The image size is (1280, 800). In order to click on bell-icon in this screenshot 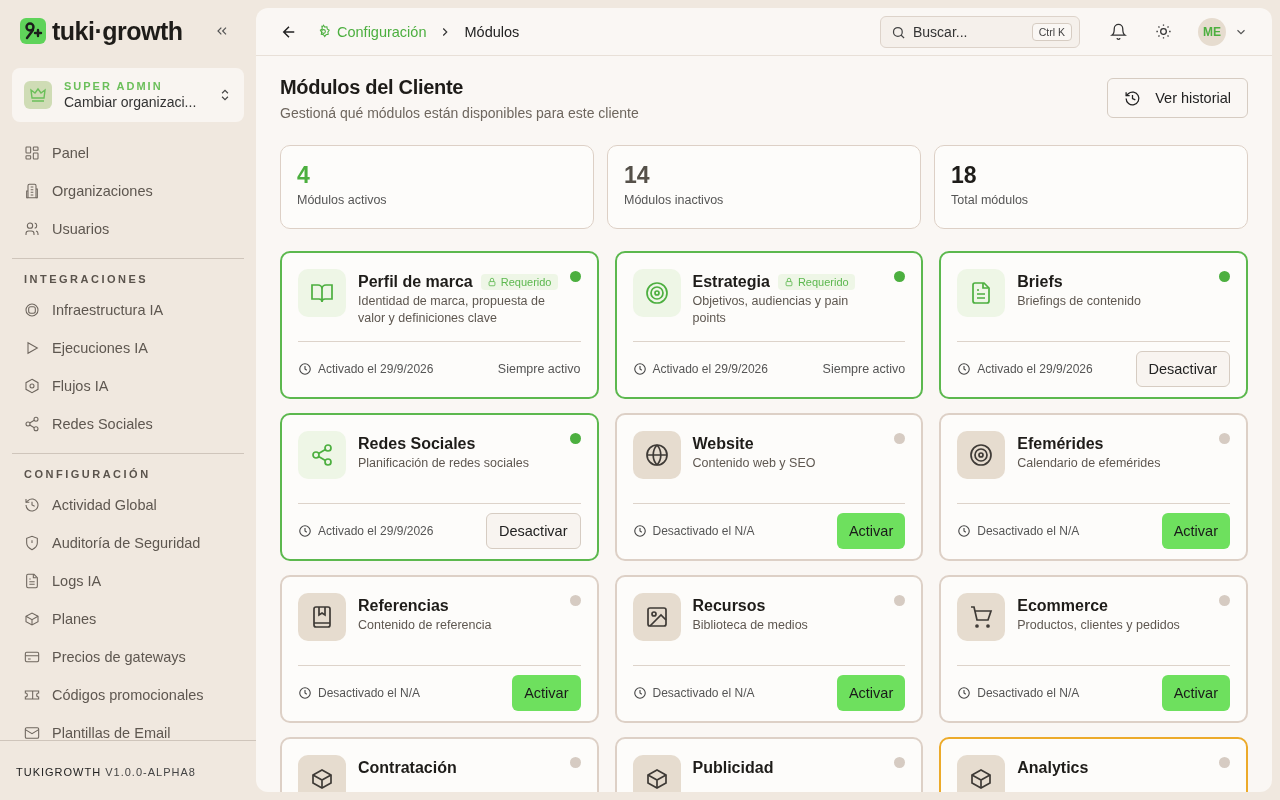, I will do `click(1118, 31)`.